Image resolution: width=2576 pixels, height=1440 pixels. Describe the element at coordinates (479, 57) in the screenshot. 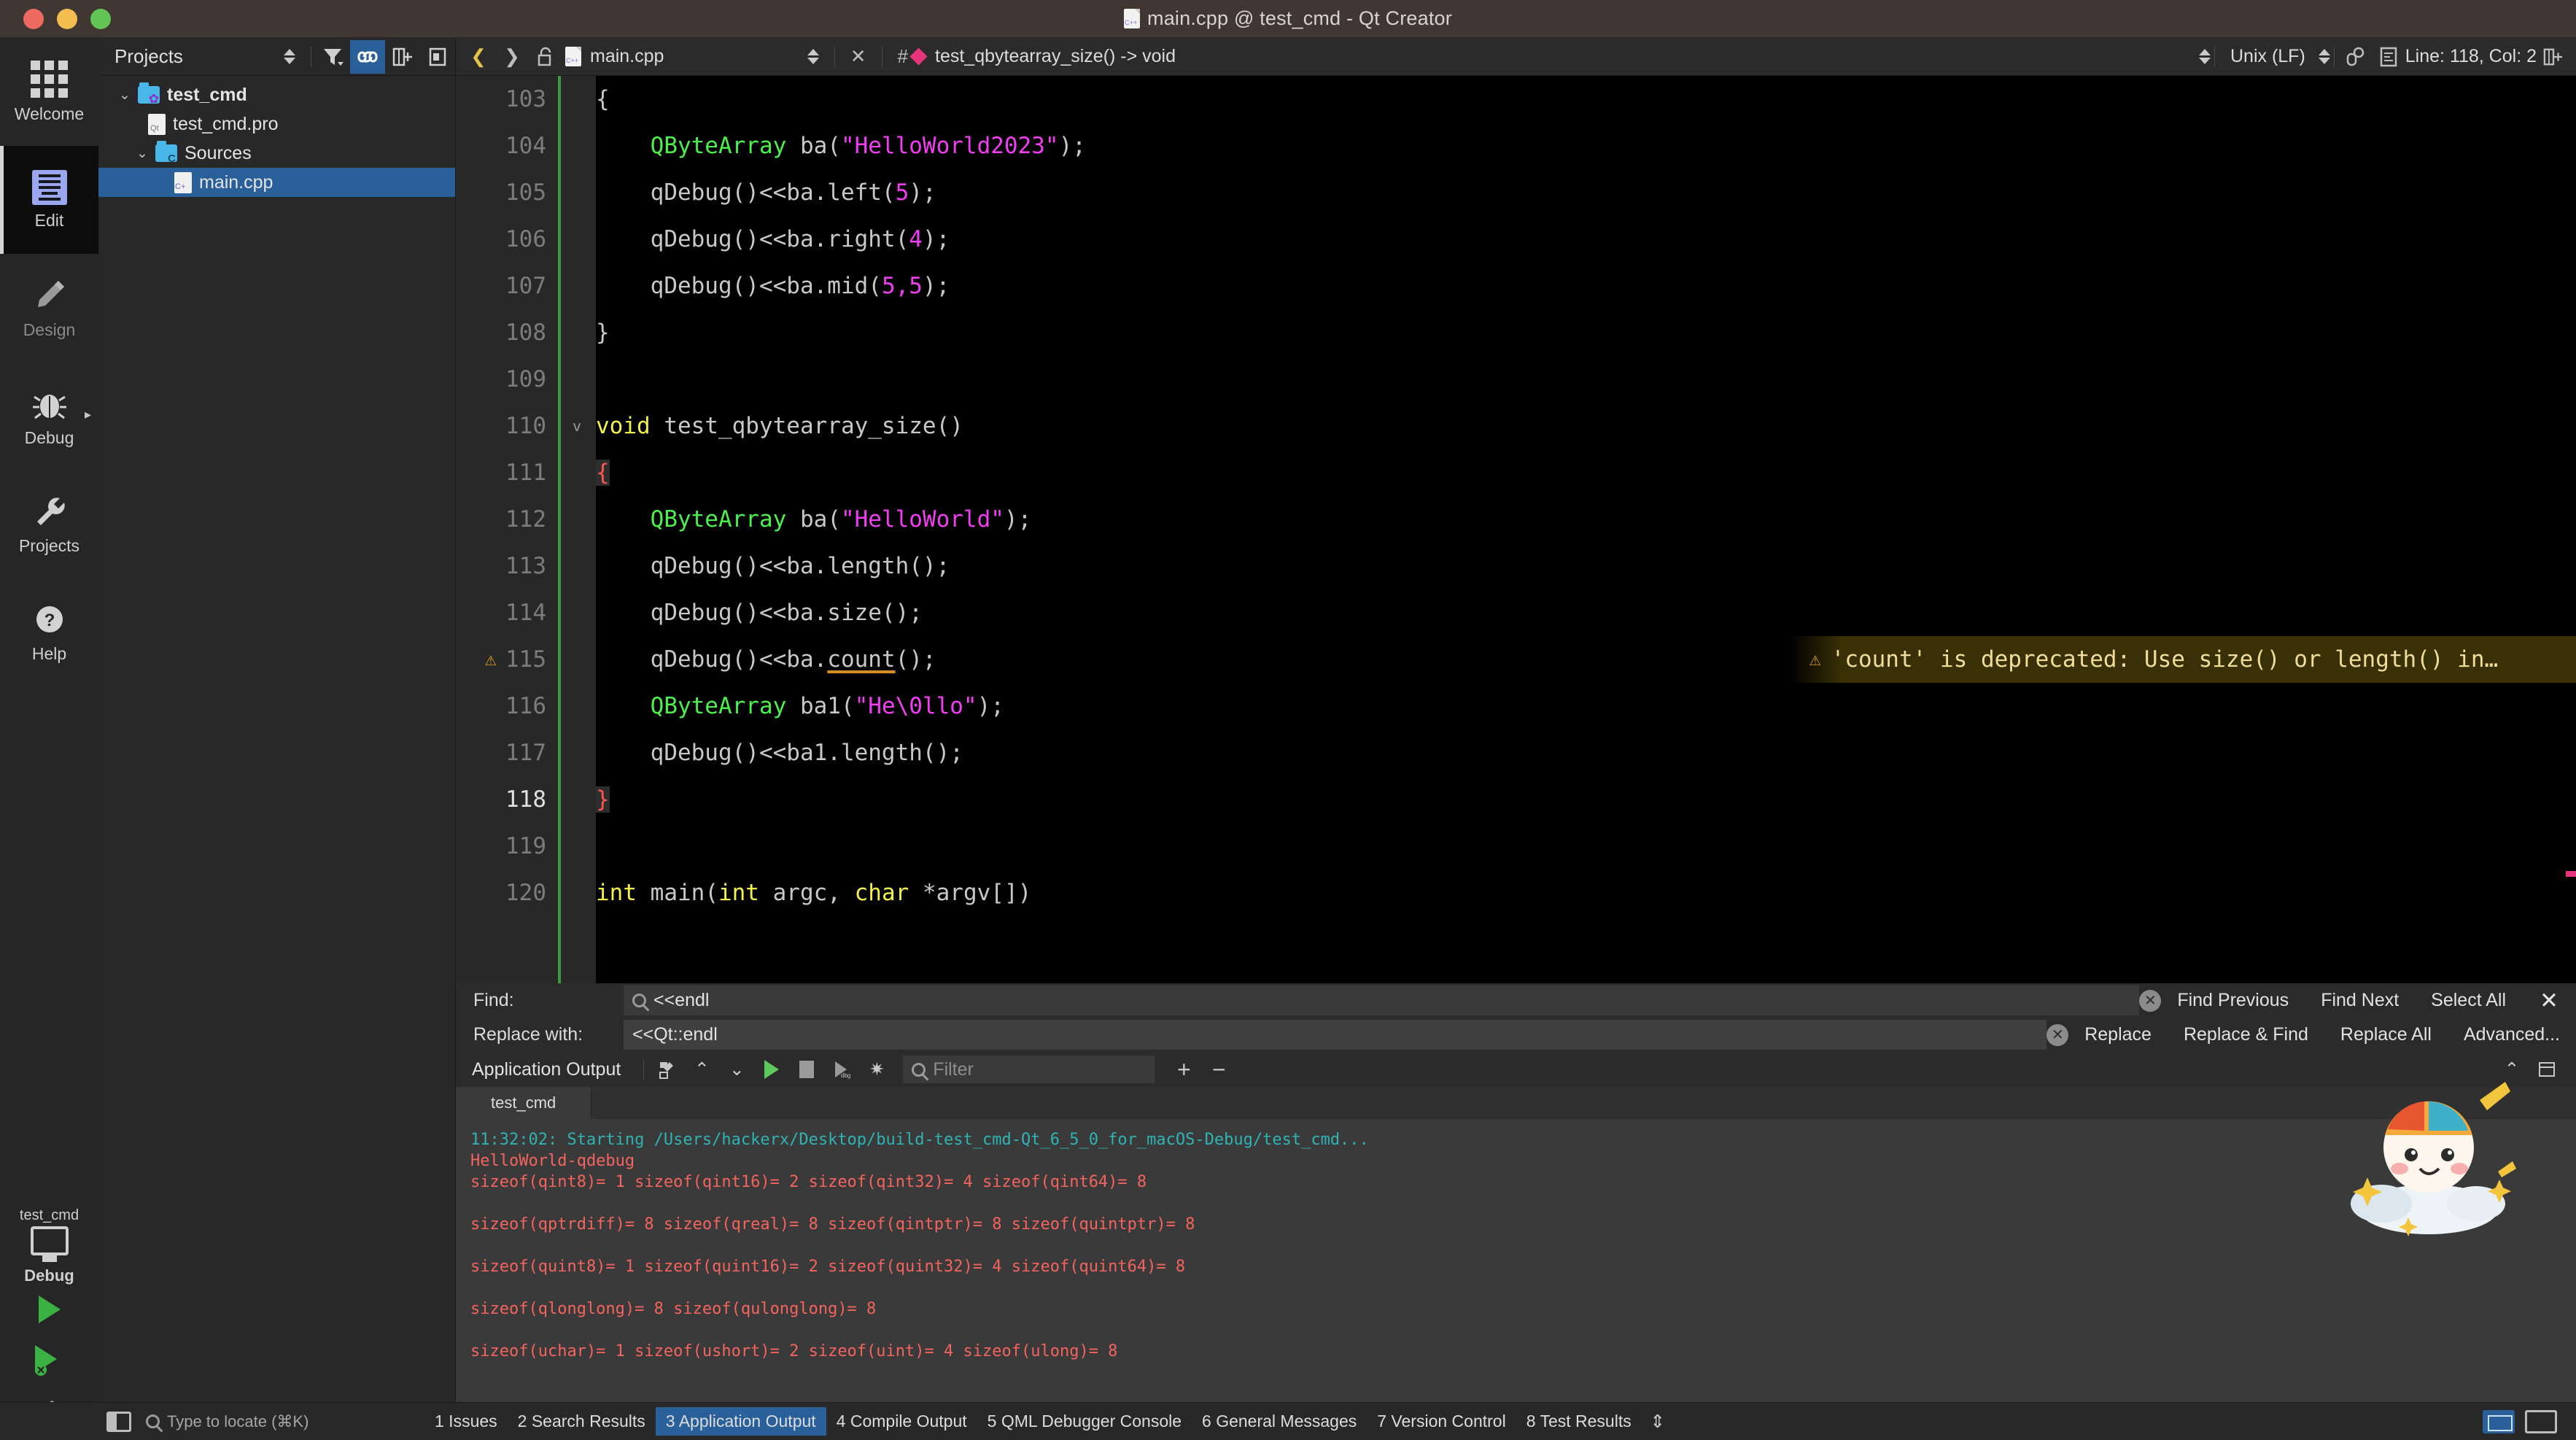

I see `chevron-left-icon: ❮` at that location.